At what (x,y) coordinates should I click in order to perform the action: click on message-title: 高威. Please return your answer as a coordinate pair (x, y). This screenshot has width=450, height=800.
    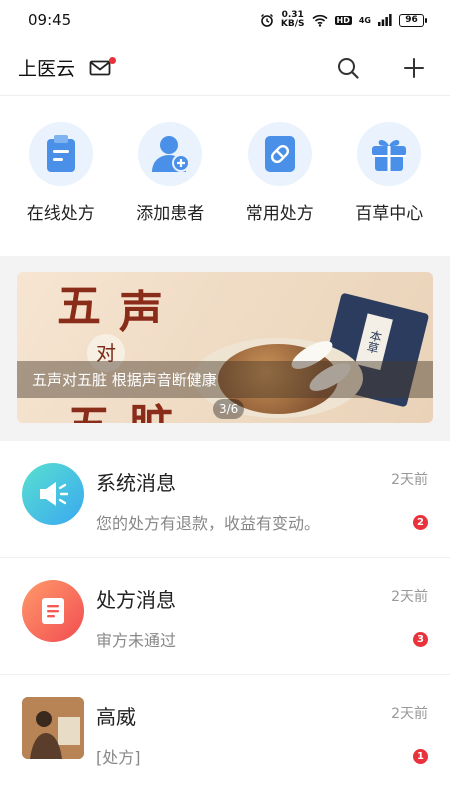
    Looking at the image, I should click on (116, 717).